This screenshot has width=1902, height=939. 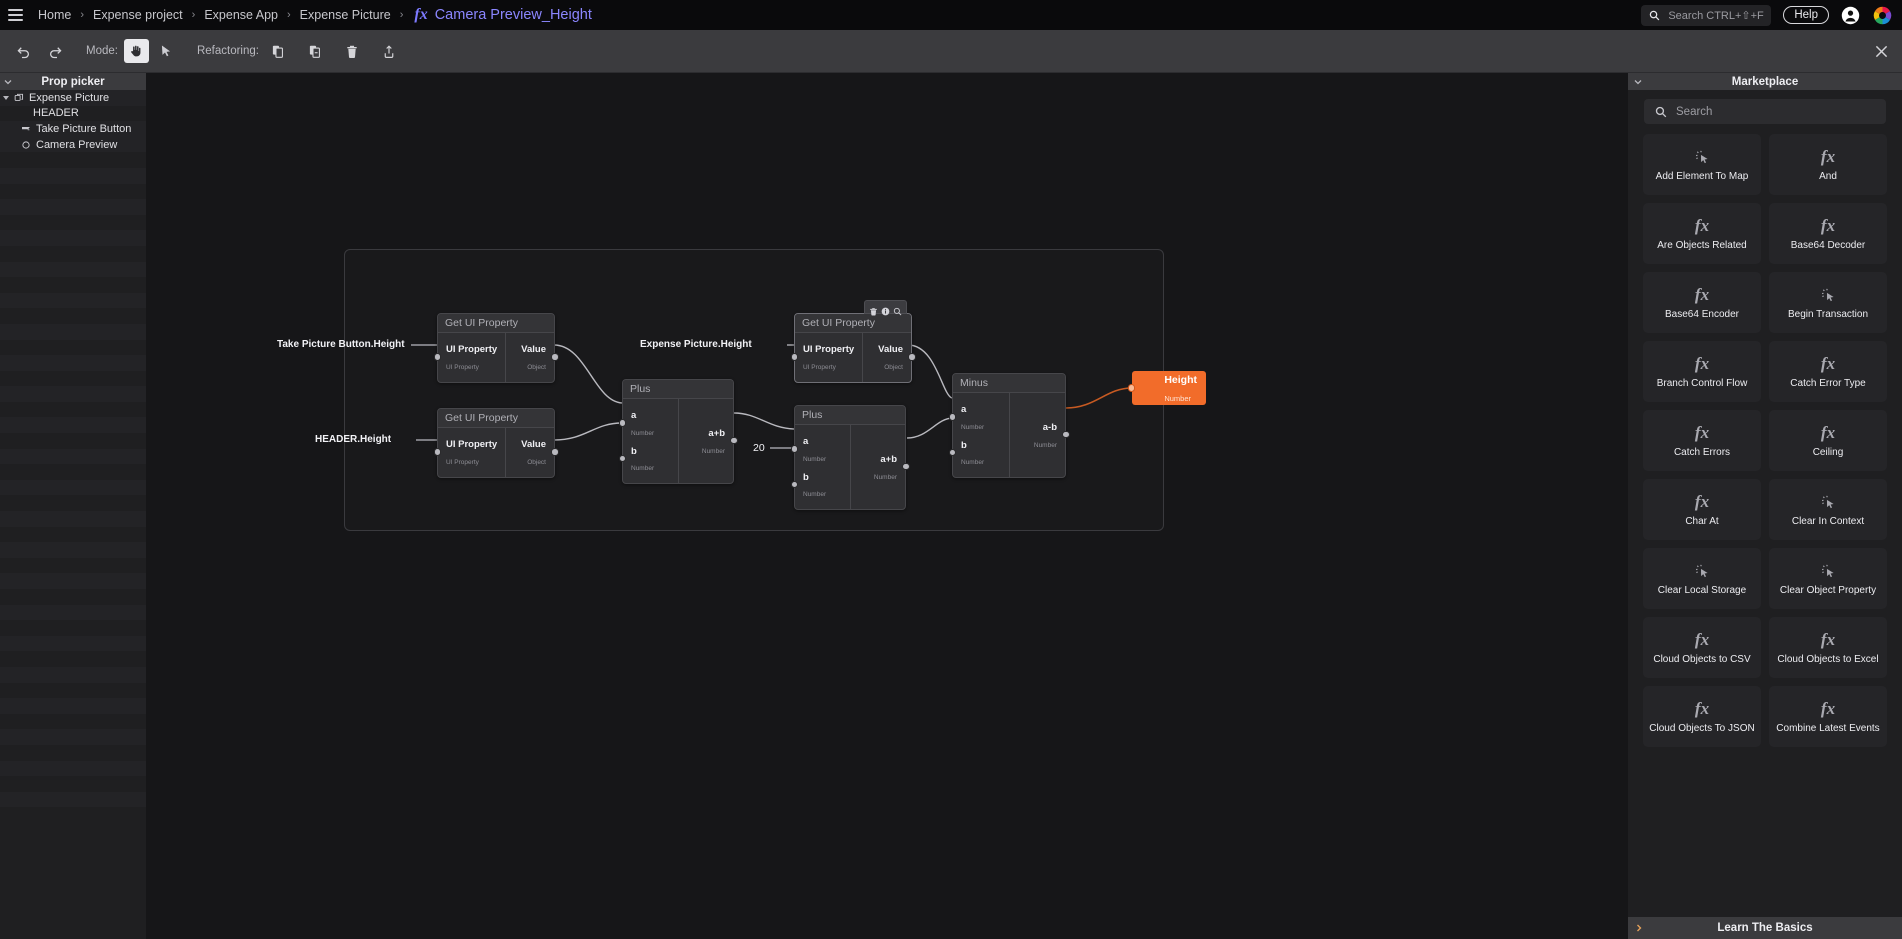 I want to click on copy-button, so click(x=278, y=51).